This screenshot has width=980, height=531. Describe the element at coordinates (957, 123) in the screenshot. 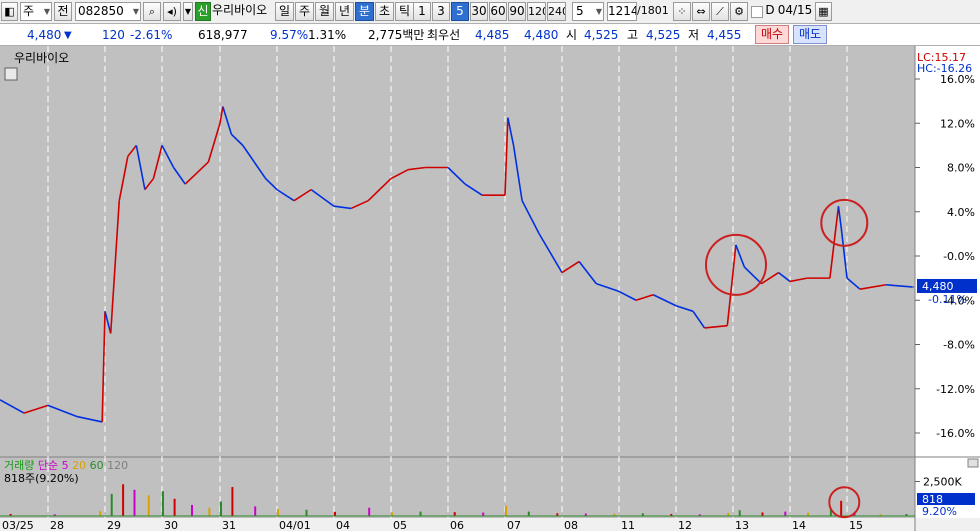

I see `y-tick-label: 12.0%` at that location.